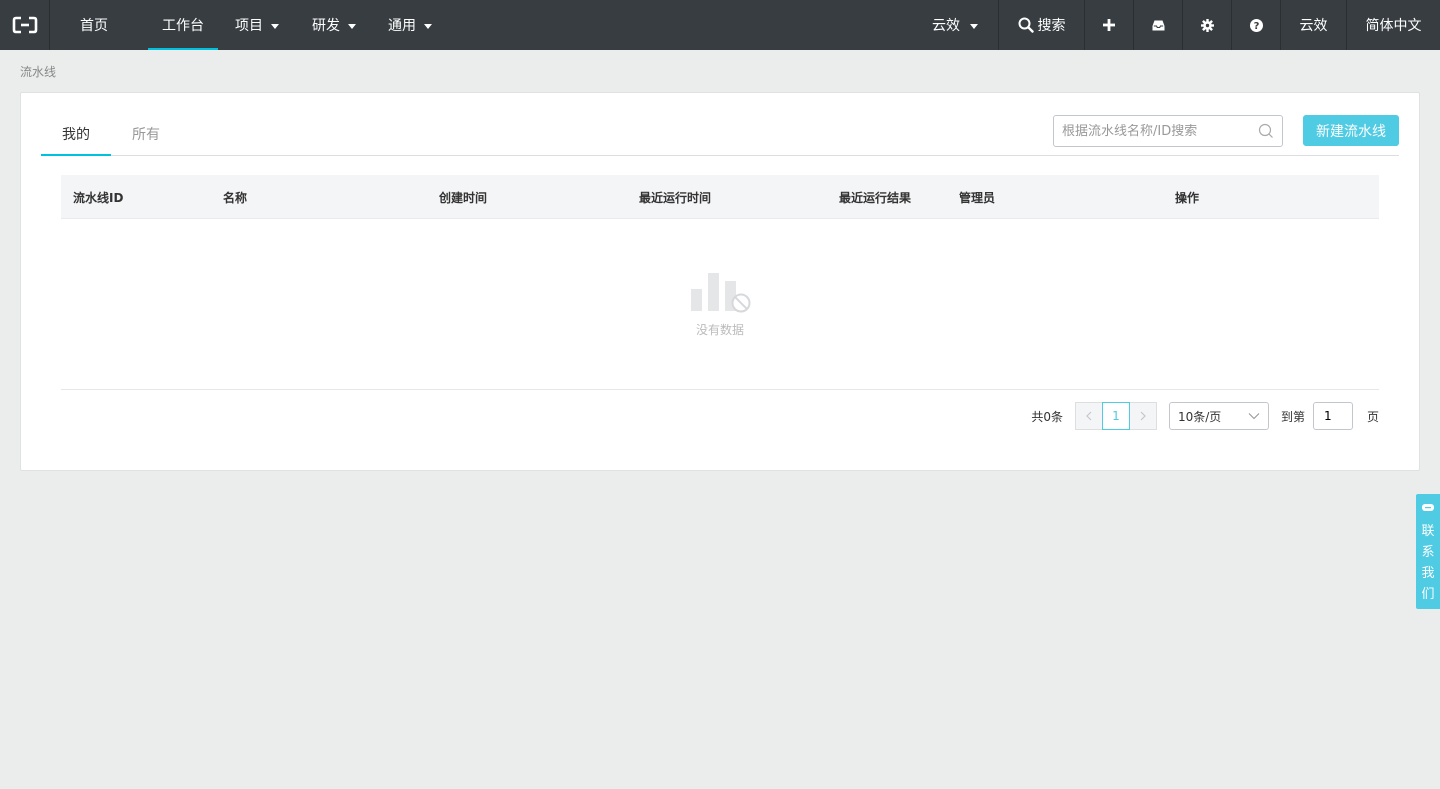  What do you see at coordinates (1187, 197) in the screenshot?
I see `column-header: 操作` at bounding box center [1187, 197].